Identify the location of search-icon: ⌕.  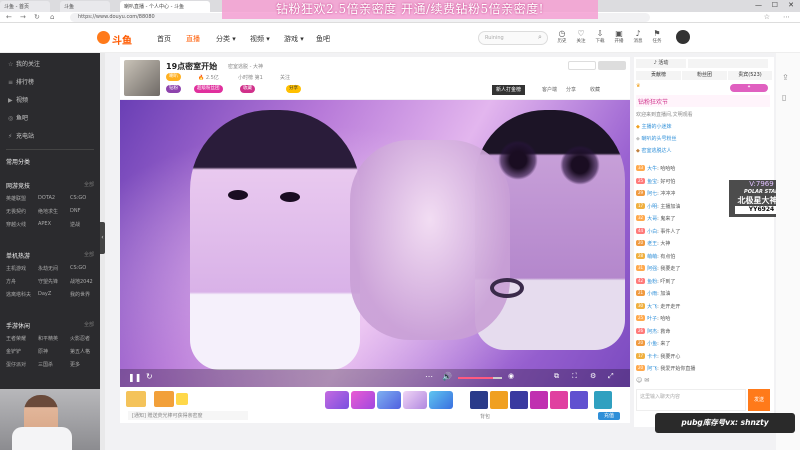
(540, 37).